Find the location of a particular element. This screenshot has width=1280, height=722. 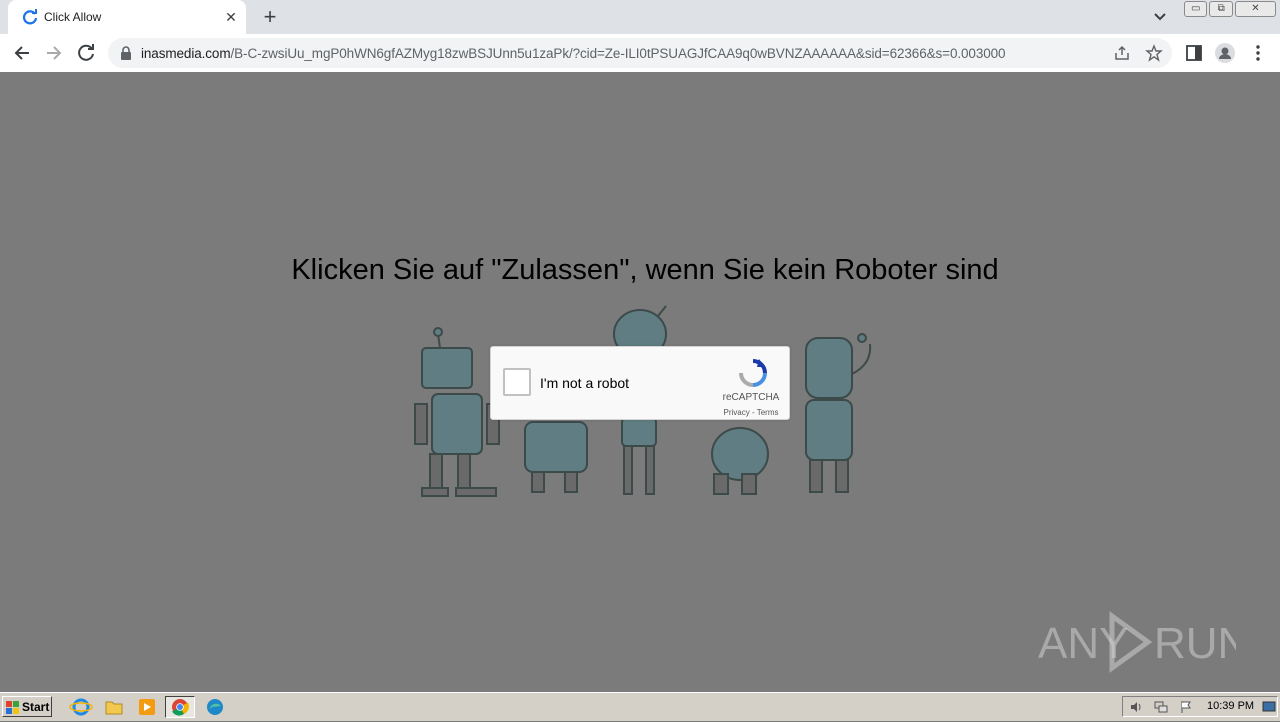

taskbar-clock: 10:39 PM is located at coordinates (1230, 706).